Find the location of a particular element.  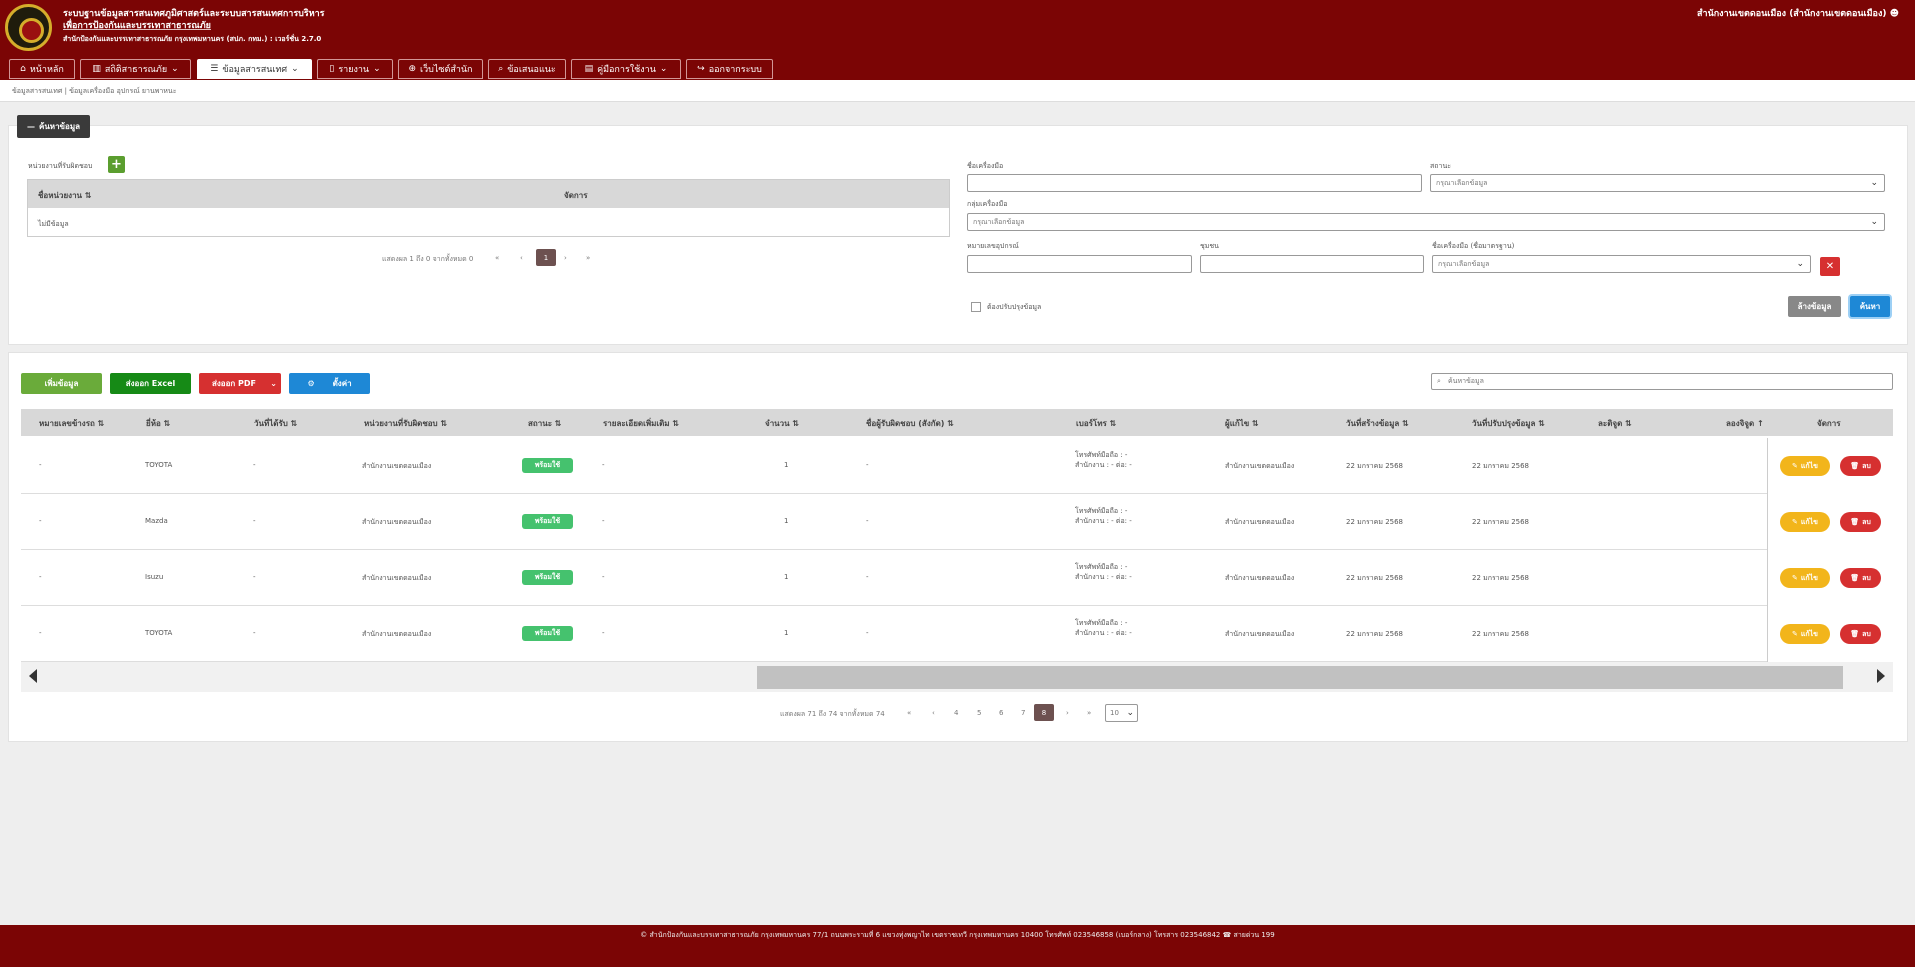

plus-icon: + is located at coordinates (116, 164).